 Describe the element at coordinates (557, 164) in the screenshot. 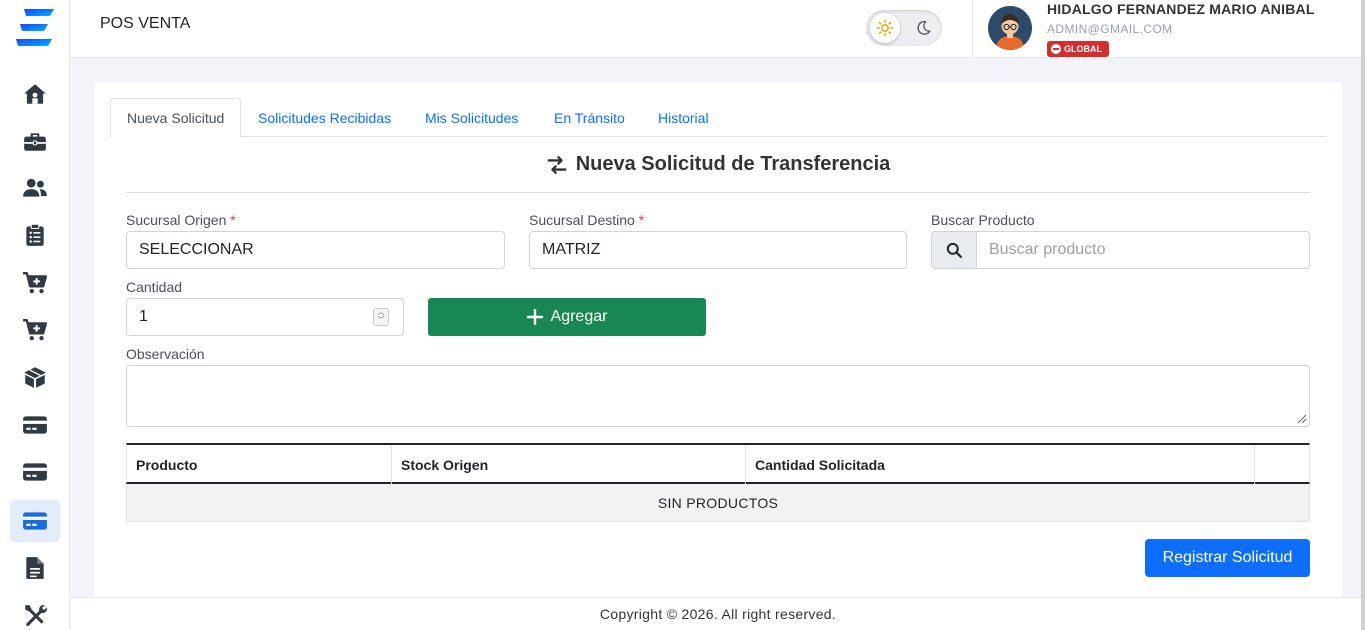

I see `exchange-icon` at that location.